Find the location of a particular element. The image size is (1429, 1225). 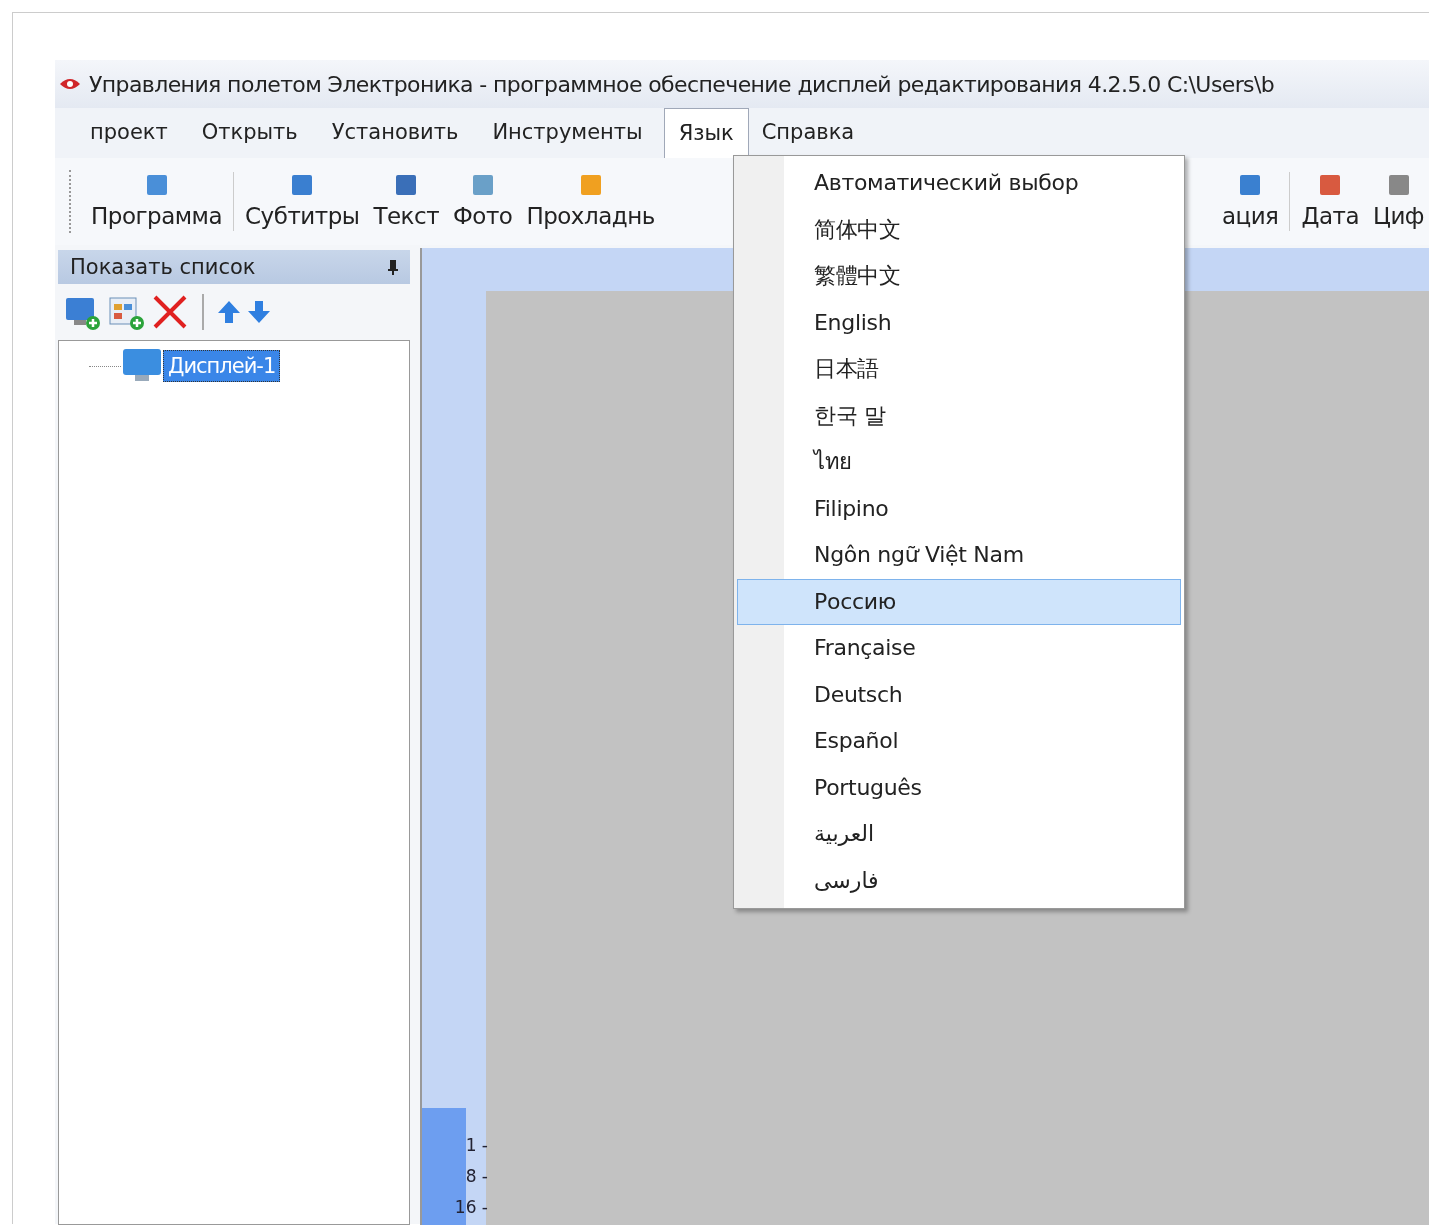

language-option: 繁體中文 is located at coordinates (959, 276).